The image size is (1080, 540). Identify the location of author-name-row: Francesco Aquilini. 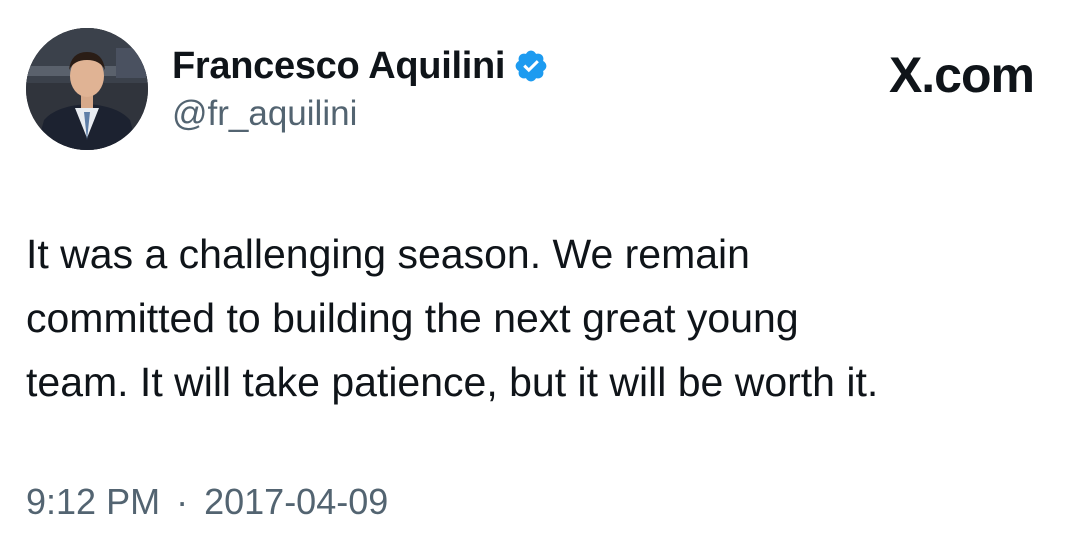
(360, 66).